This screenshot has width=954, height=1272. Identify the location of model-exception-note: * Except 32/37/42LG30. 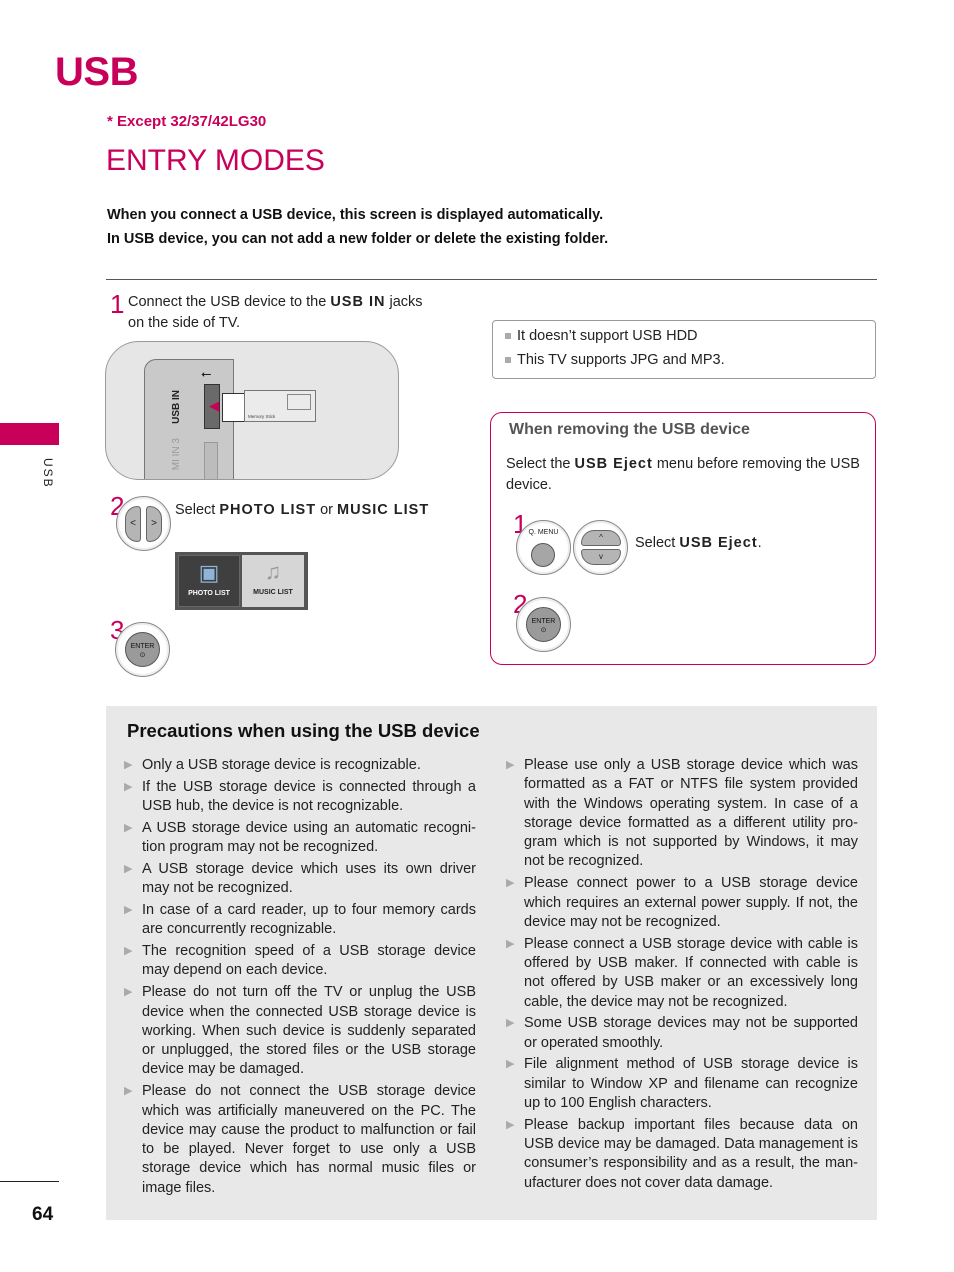
(187, 121).